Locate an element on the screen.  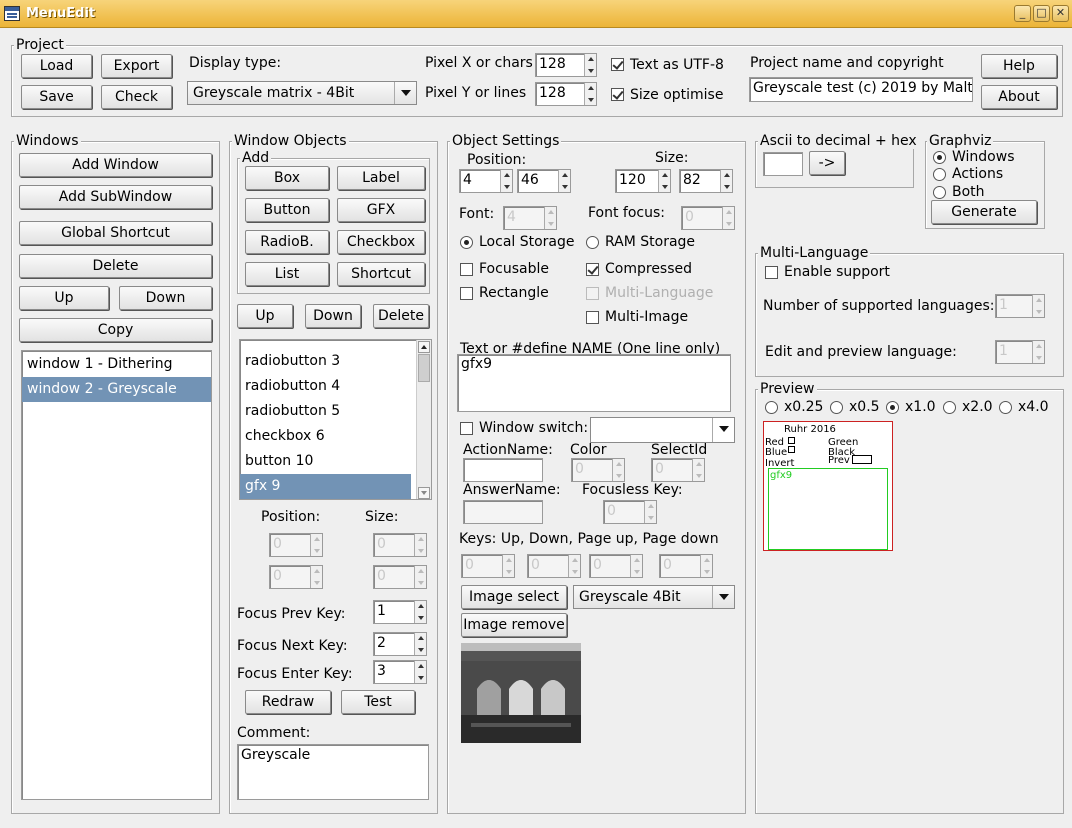
focus-prev-spinner: 1 is located at coordinates (400, 612).